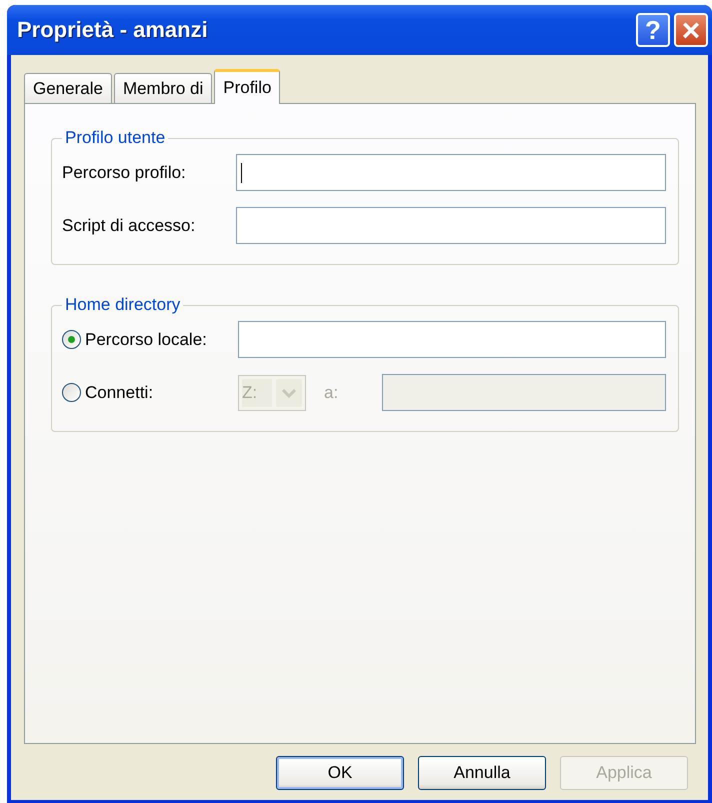 The height and width of the screenshot is (803, 712). What do you see at coordinates (340, 773) in the screenshot?
I see `dialog-button: OK` at bounding box center [340, 773].